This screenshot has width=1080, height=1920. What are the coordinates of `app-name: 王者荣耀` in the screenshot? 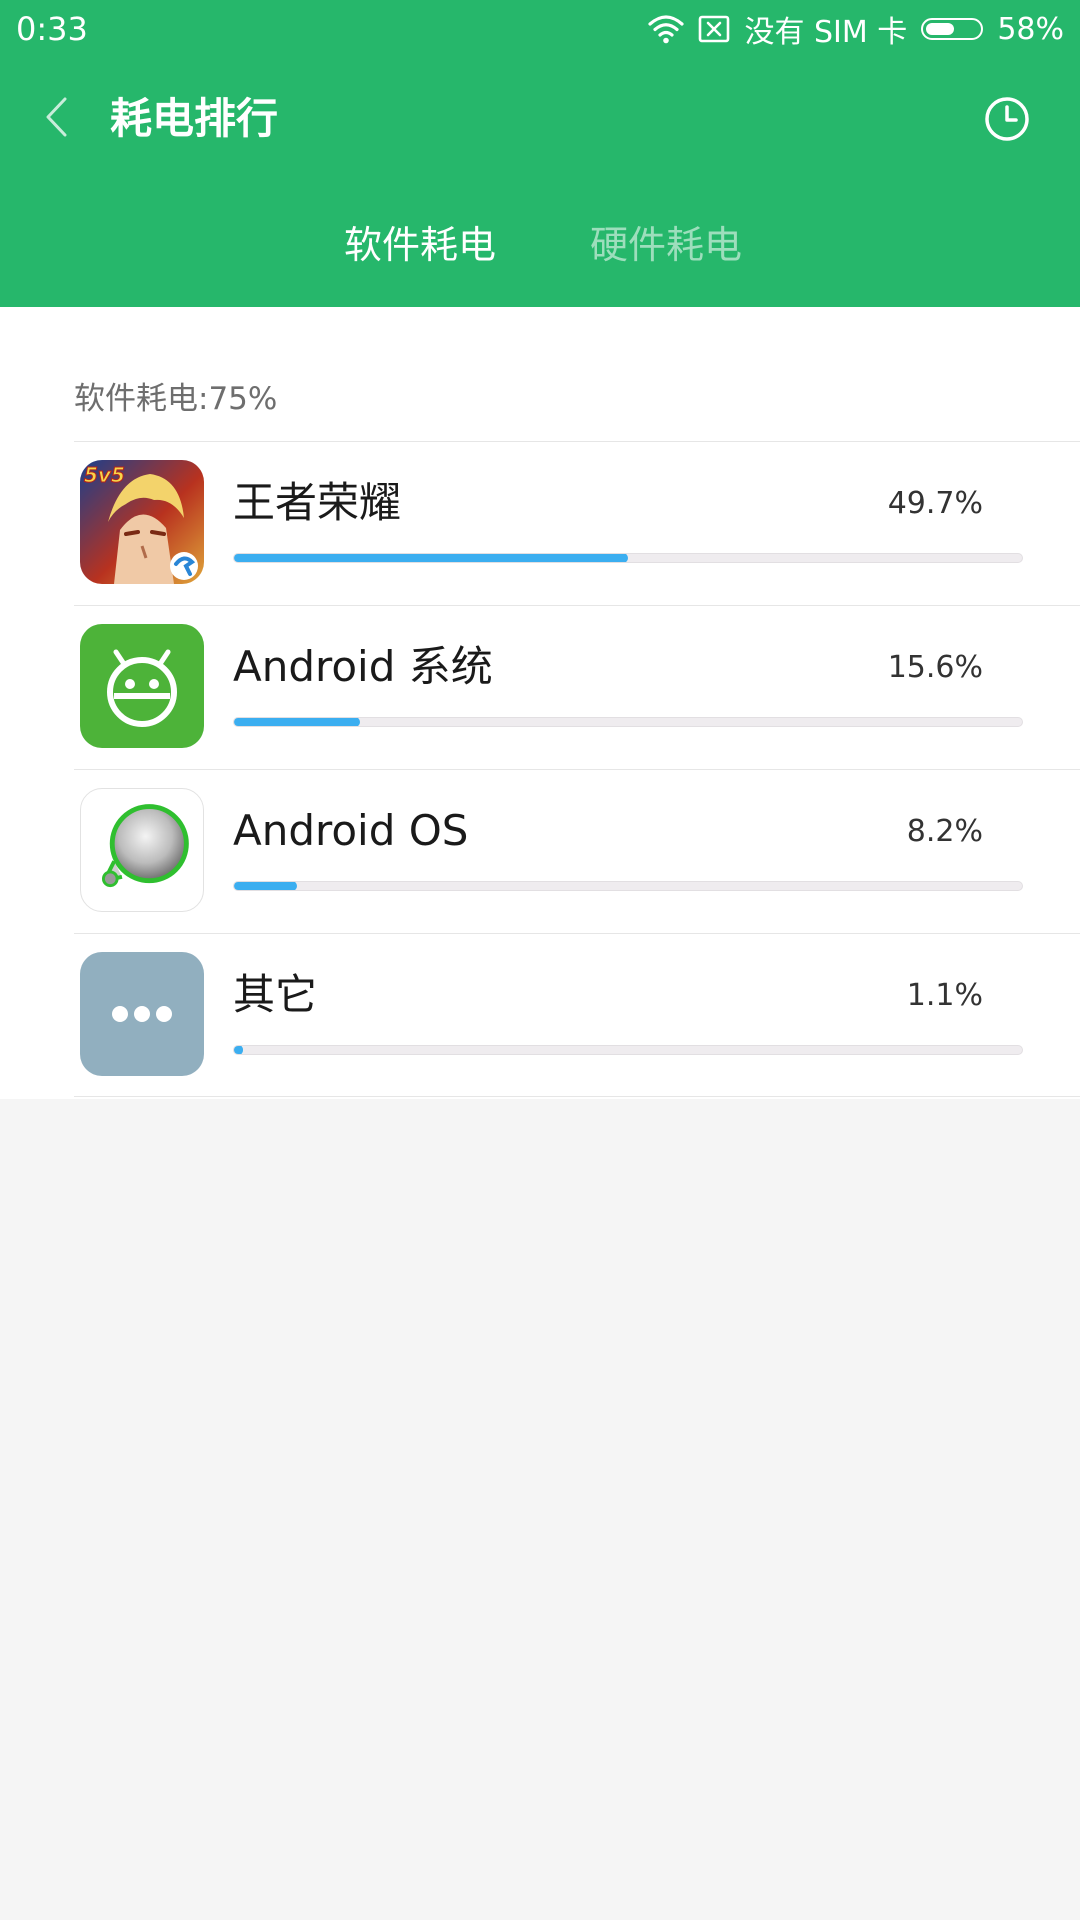 It's located at (317, 502).